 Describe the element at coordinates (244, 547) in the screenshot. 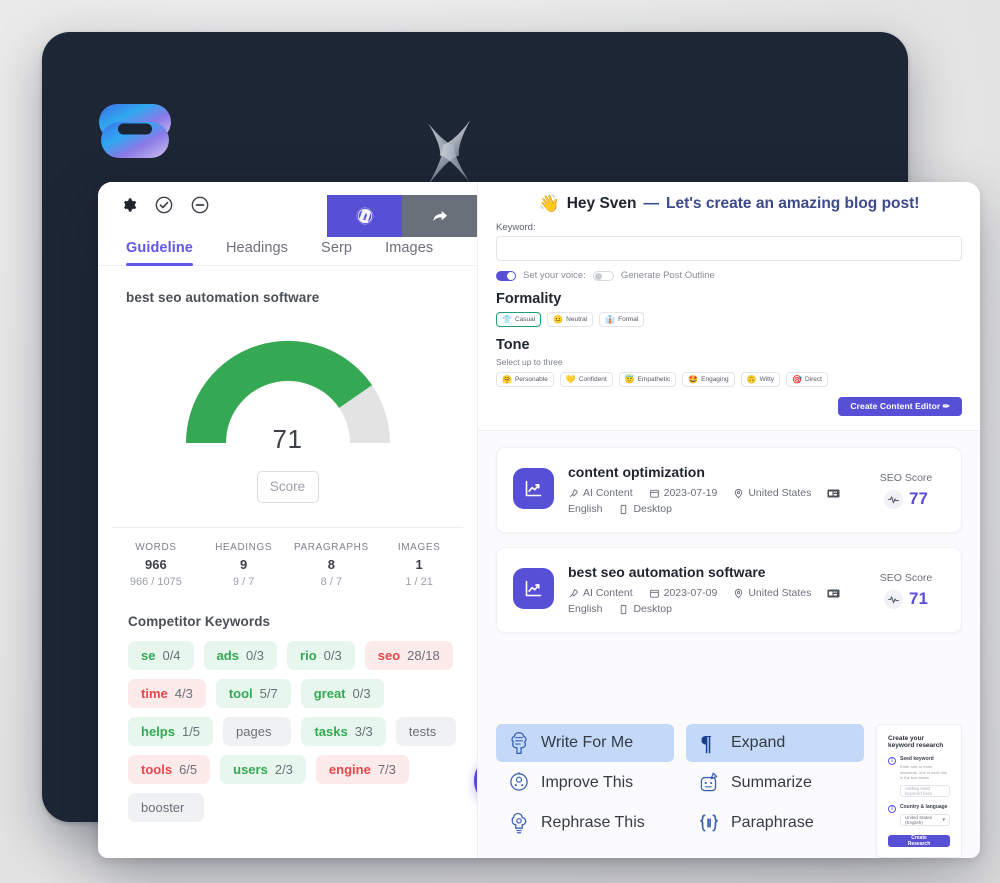

I see `stat-label: HEADINGS` at that location.